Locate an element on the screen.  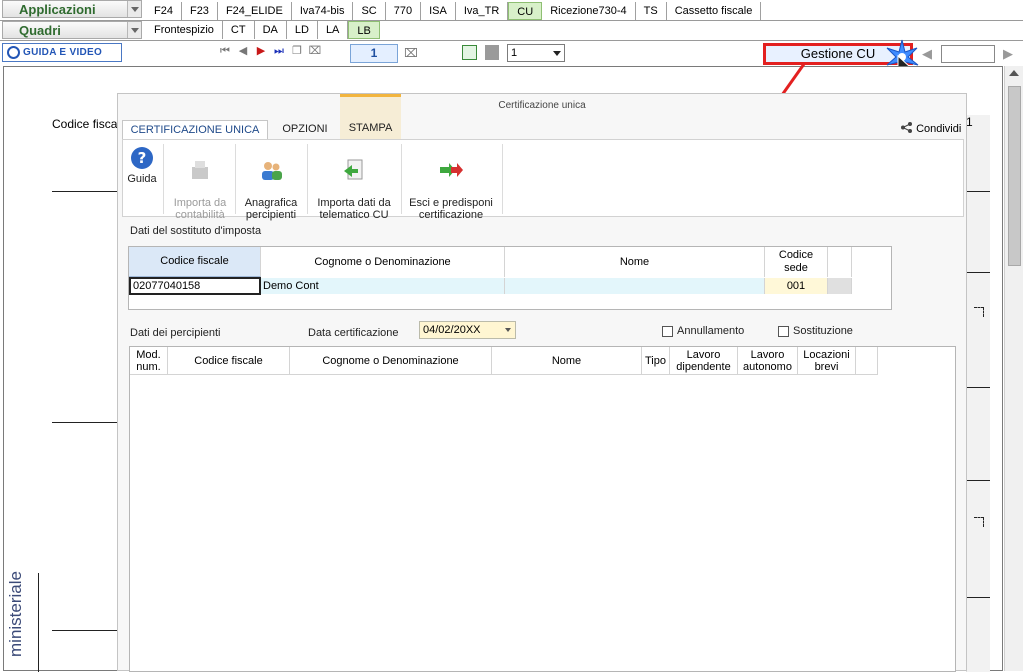
importa-contabilita-label: Importa da contabilità is located at coordinates (200, 209).